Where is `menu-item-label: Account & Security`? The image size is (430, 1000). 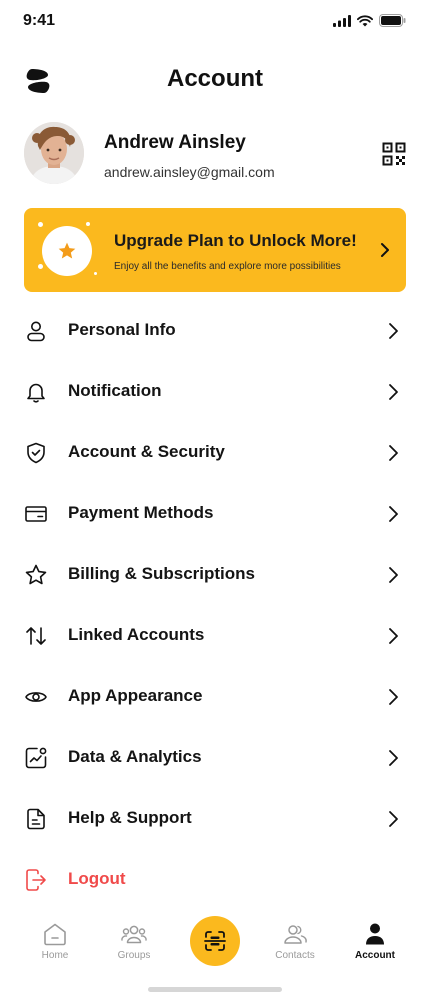
menu-item-label: Account & Security is located at coordinates (146, 451).